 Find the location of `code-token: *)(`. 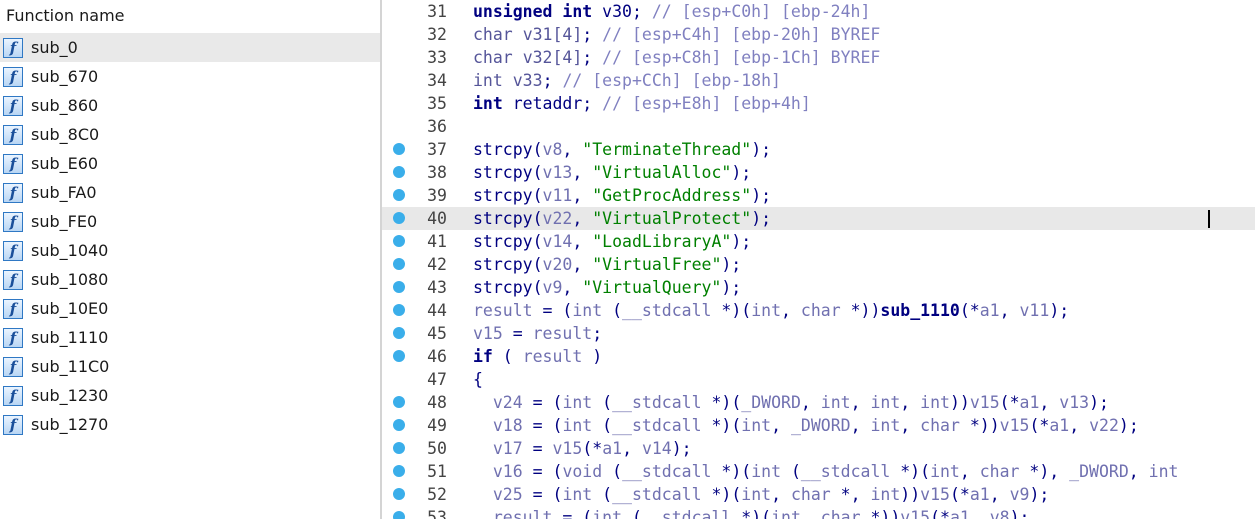

code-token: *)( is located at coordinates (721, 402).